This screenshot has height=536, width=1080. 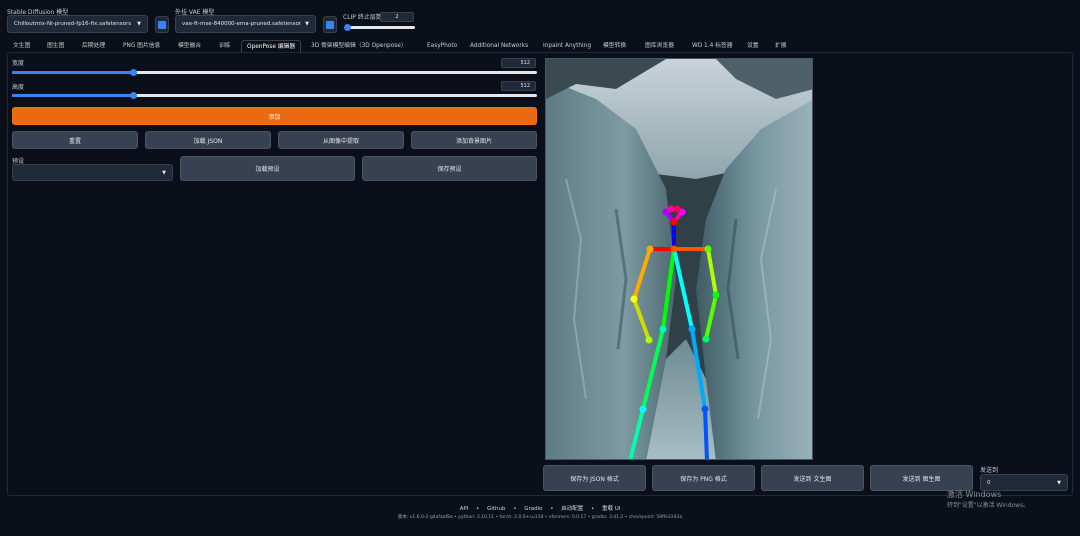 I want to click on keypoint-left-shoulder, so click(x=708, y=249).